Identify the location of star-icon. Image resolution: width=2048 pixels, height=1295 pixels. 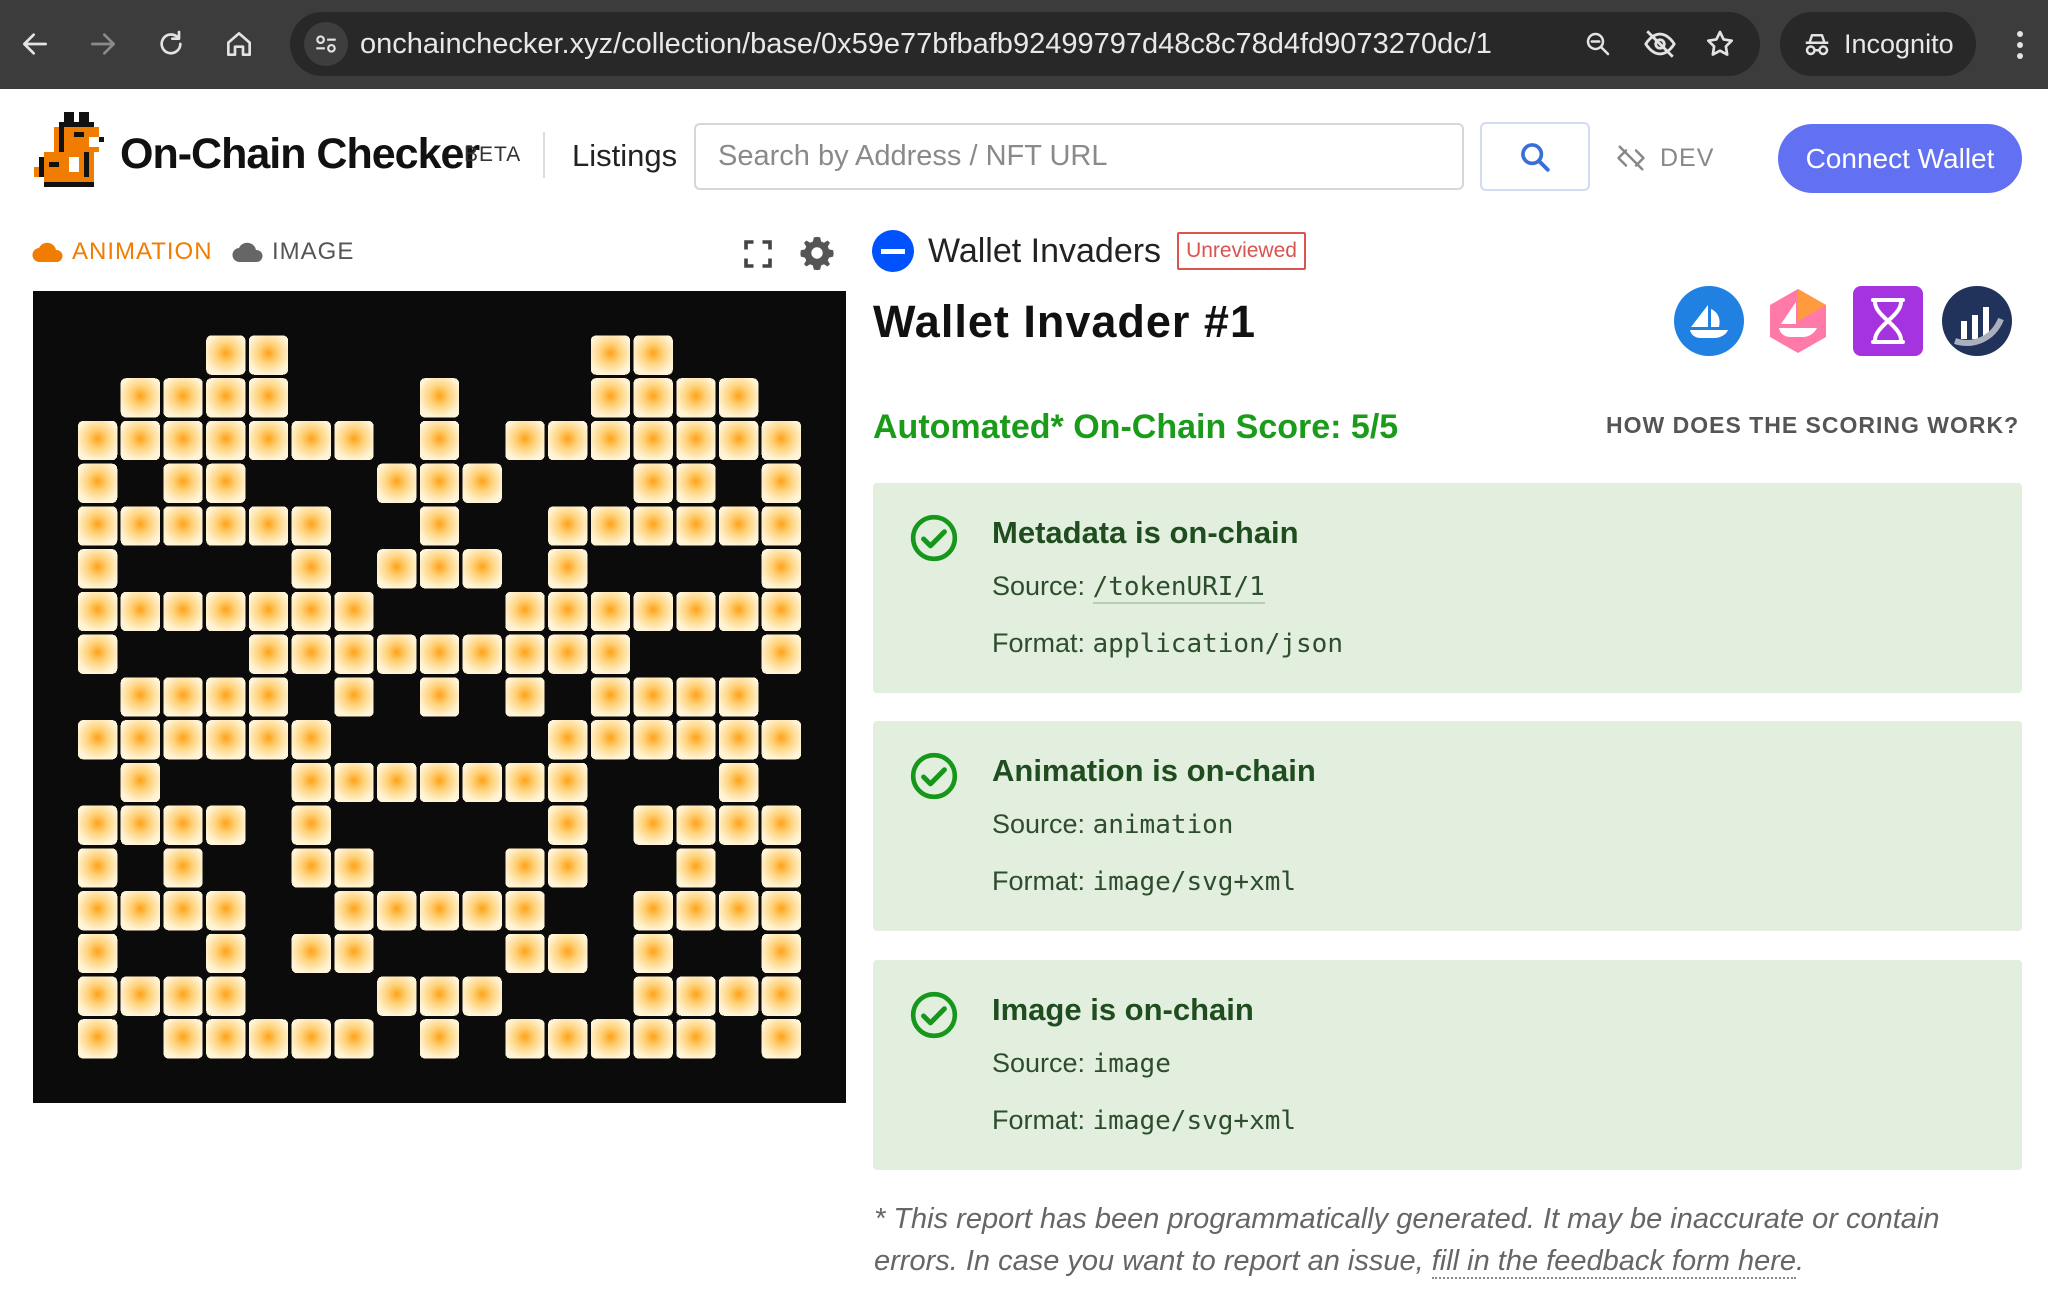
(1720, 44).